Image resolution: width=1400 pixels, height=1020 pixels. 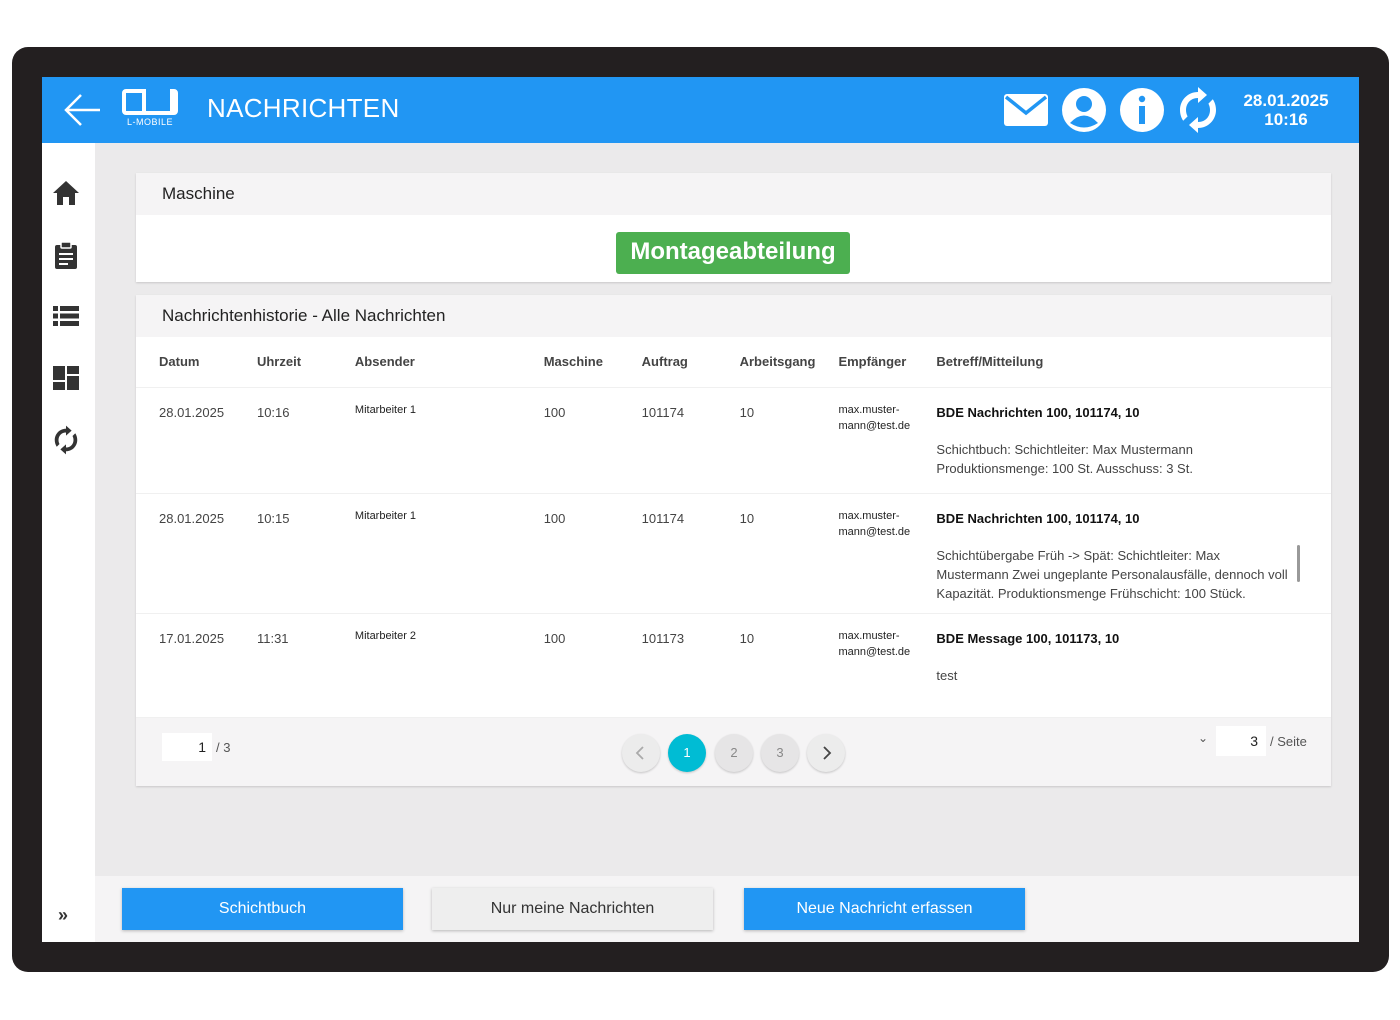 I want to click on message-subject: BDE Message 100, 101173, 10, so click(x=1028, y=638).